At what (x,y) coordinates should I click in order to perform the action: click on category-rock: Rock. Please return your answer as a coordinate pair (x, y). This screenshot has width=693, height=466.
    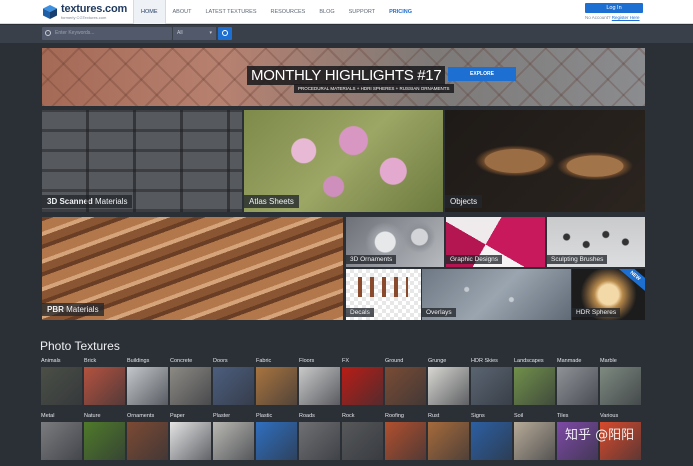
    Looking at the image, I should click on (363, 436).